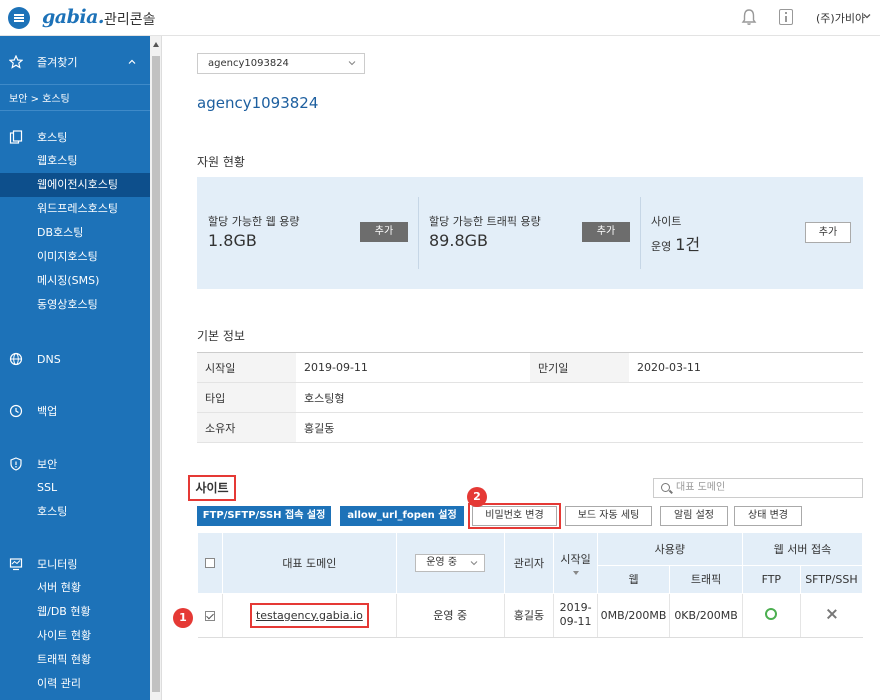 This screenshot has width=880, height=700. What do you see at coordinates (75, 257) in the screenshot?
I see `sidebar-item-image-hosting: 이미지호스팅` at bounding box center [75, 257].